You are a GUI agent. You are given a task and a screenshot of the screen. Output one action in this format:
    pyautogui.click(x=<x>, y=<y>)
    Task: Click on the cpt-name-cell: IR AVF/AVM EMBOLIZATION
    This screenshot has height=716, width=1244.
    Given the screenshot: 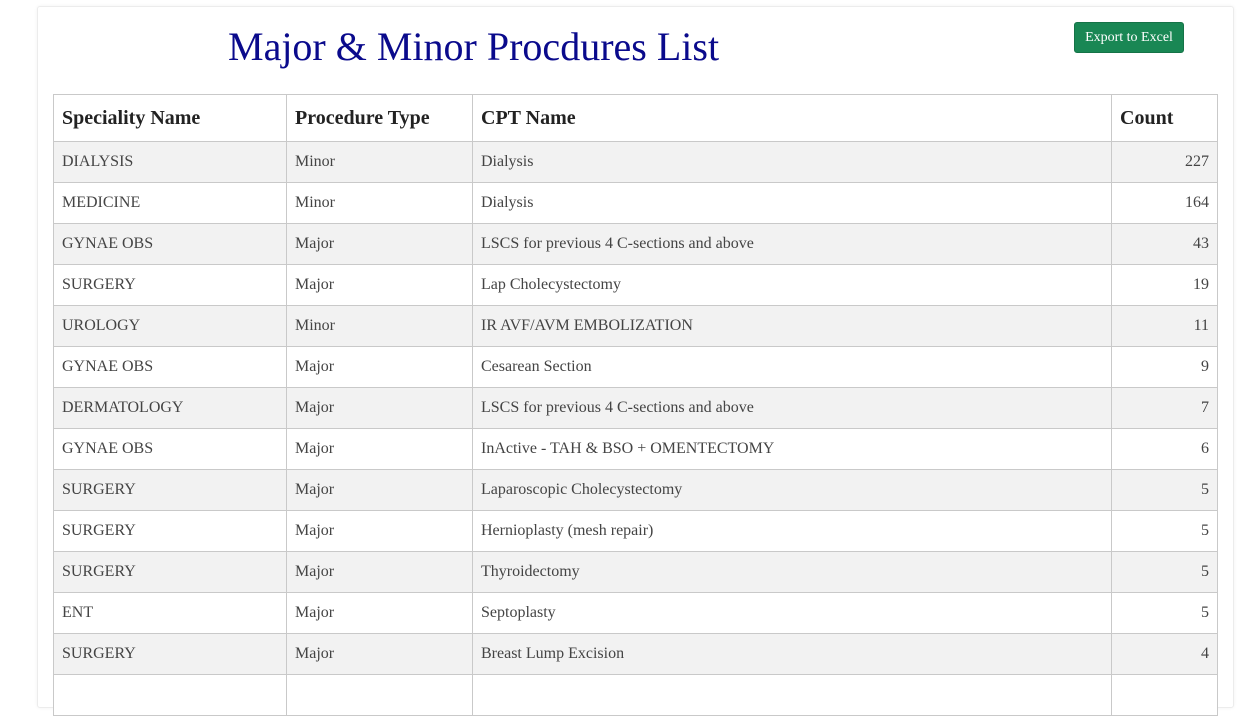 What is the action you would take?
    pyautogui.click(x=792, y=326)
    